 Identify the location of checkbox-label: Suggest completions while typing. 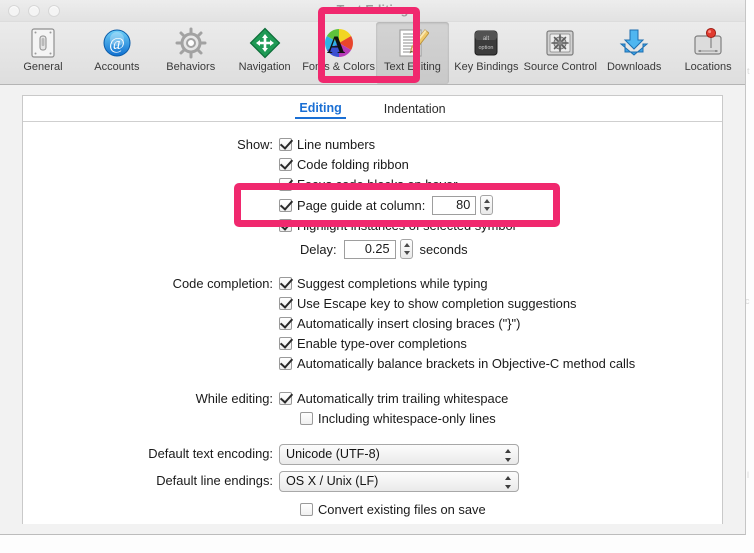
(392, 283).